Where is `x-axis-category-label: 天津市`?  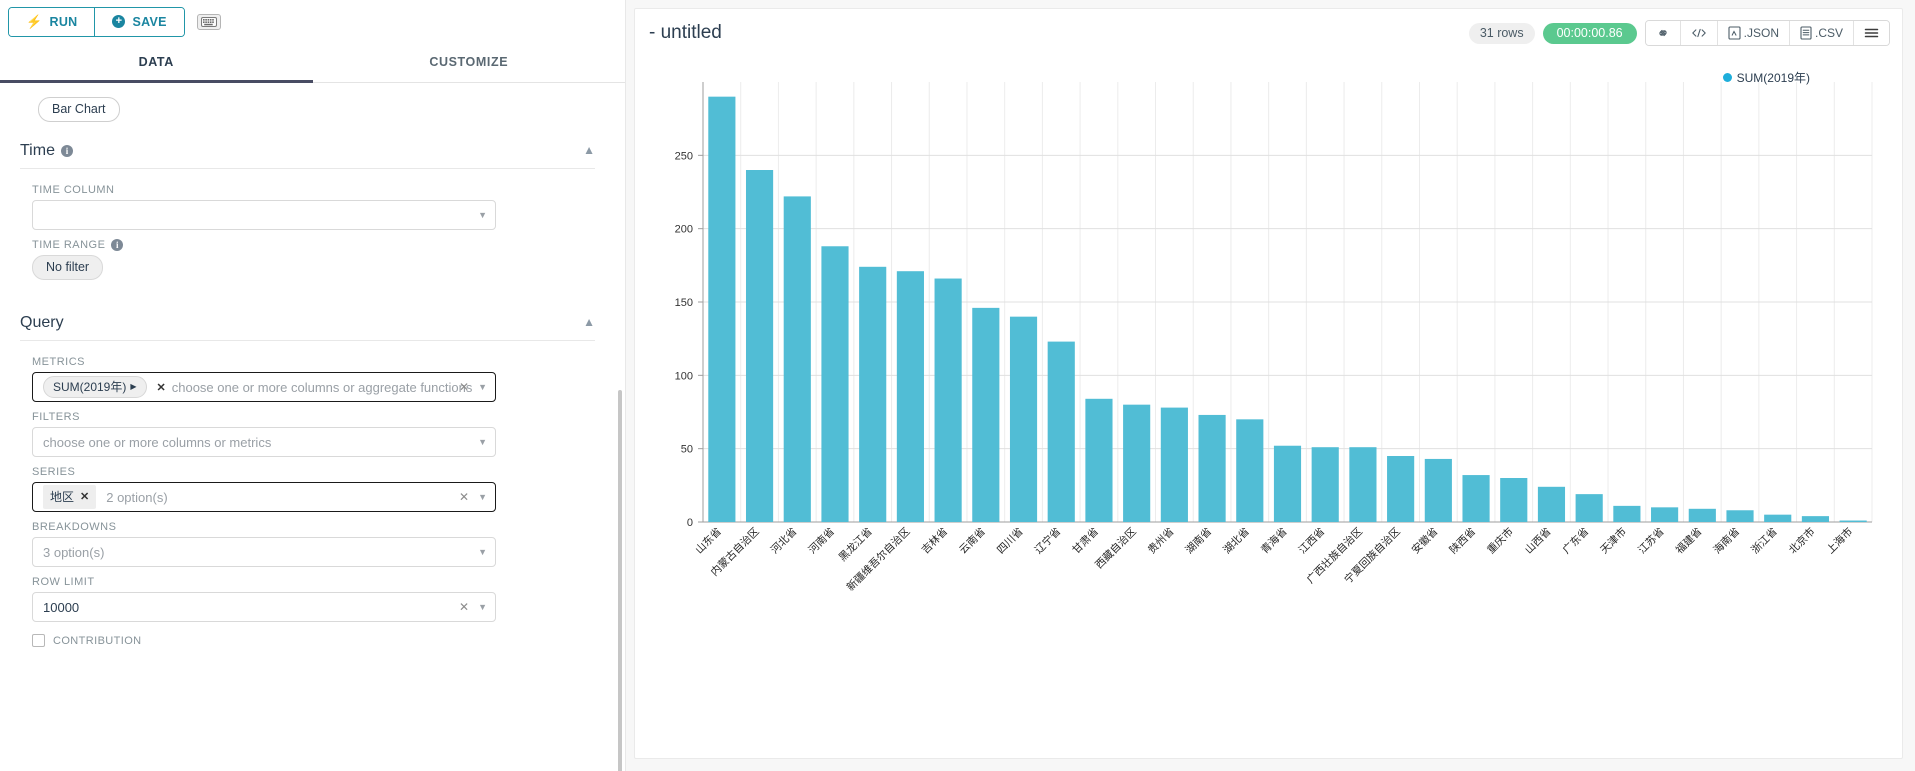 x-axis-category-label: 天津市 is located at coordinates (1613, 540).